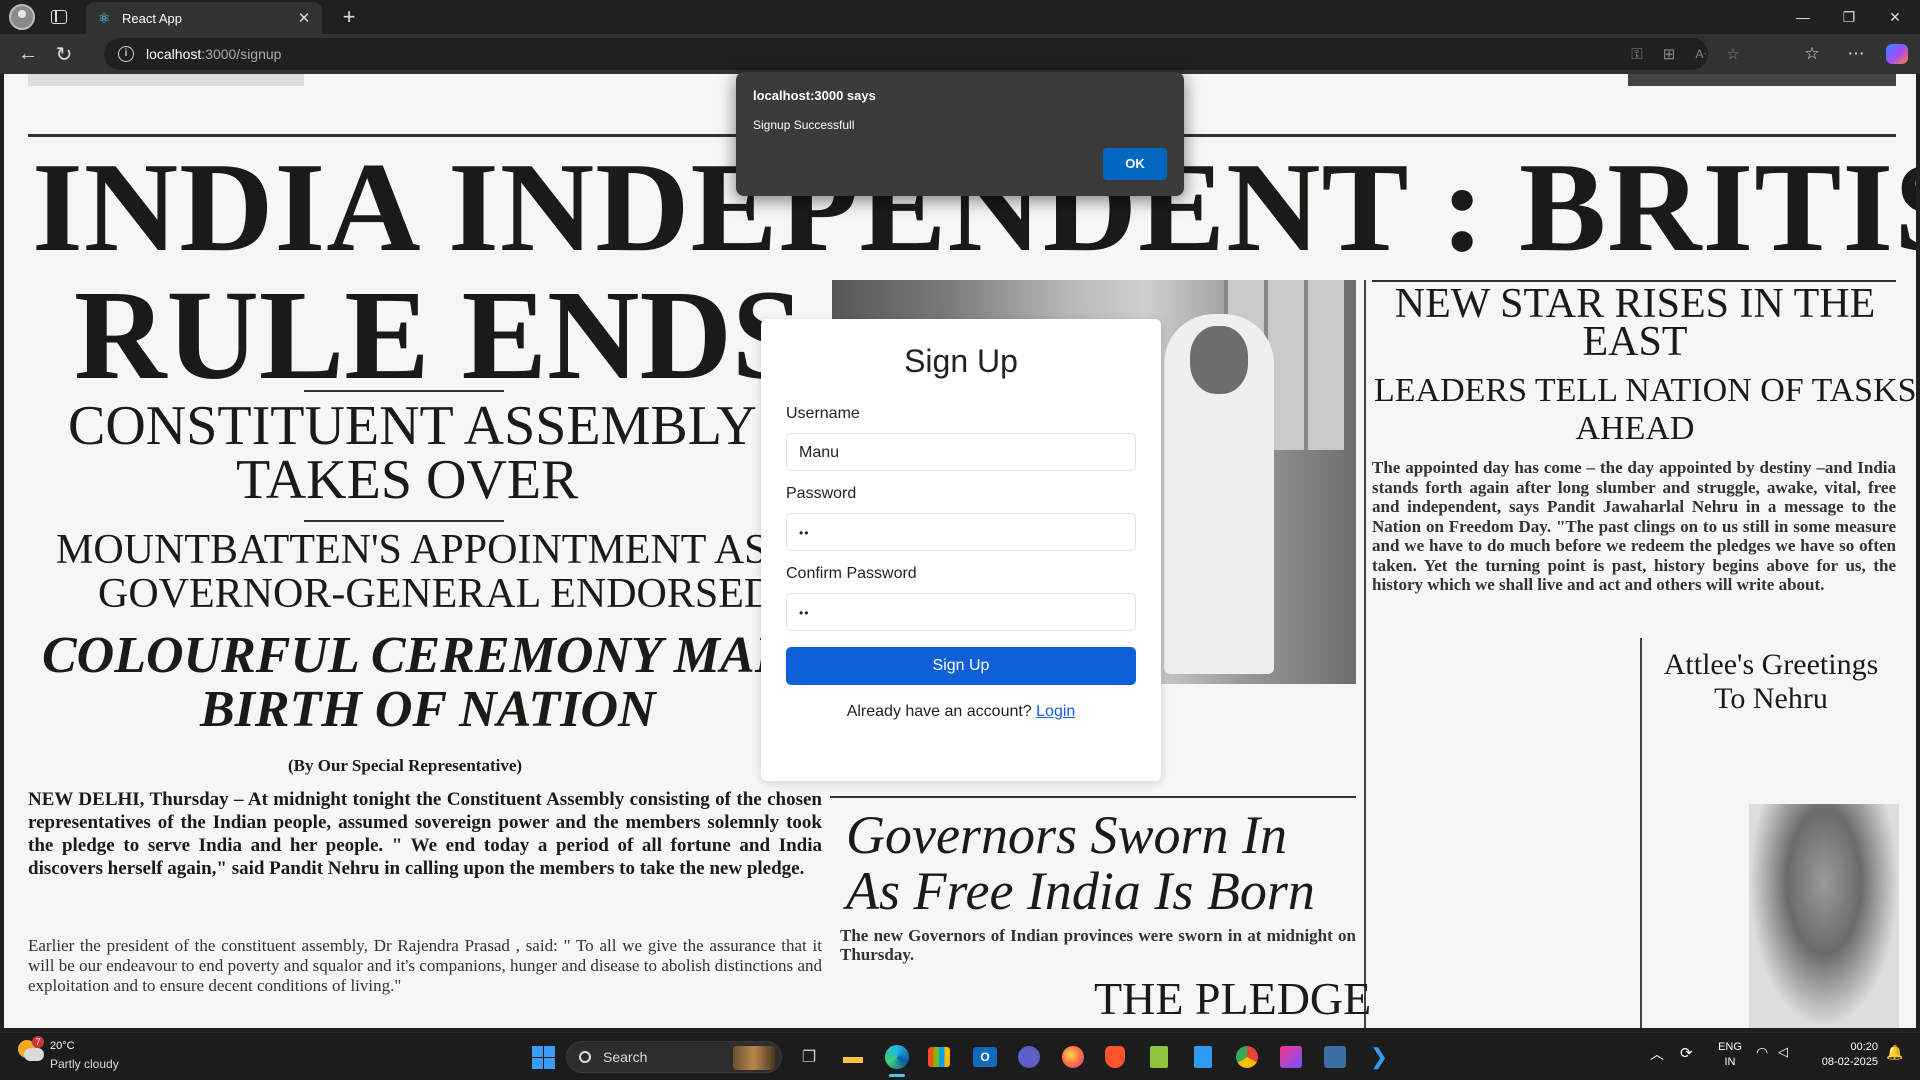 The height and width of the screenshot is (1080, 1920). Describe the element at coordinates (62, 1046) in the screenshot. I see `weather-temperature: 20°C` at that location.